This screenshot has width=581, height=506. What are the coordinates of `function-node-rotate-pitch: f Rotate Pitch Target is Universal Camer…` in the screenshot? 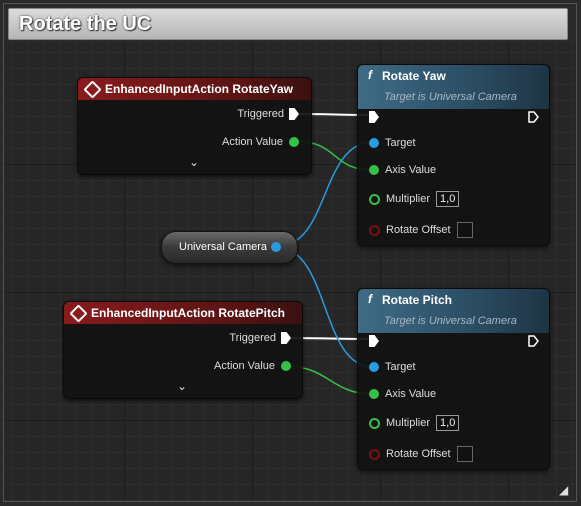 It's located at (453, 379).